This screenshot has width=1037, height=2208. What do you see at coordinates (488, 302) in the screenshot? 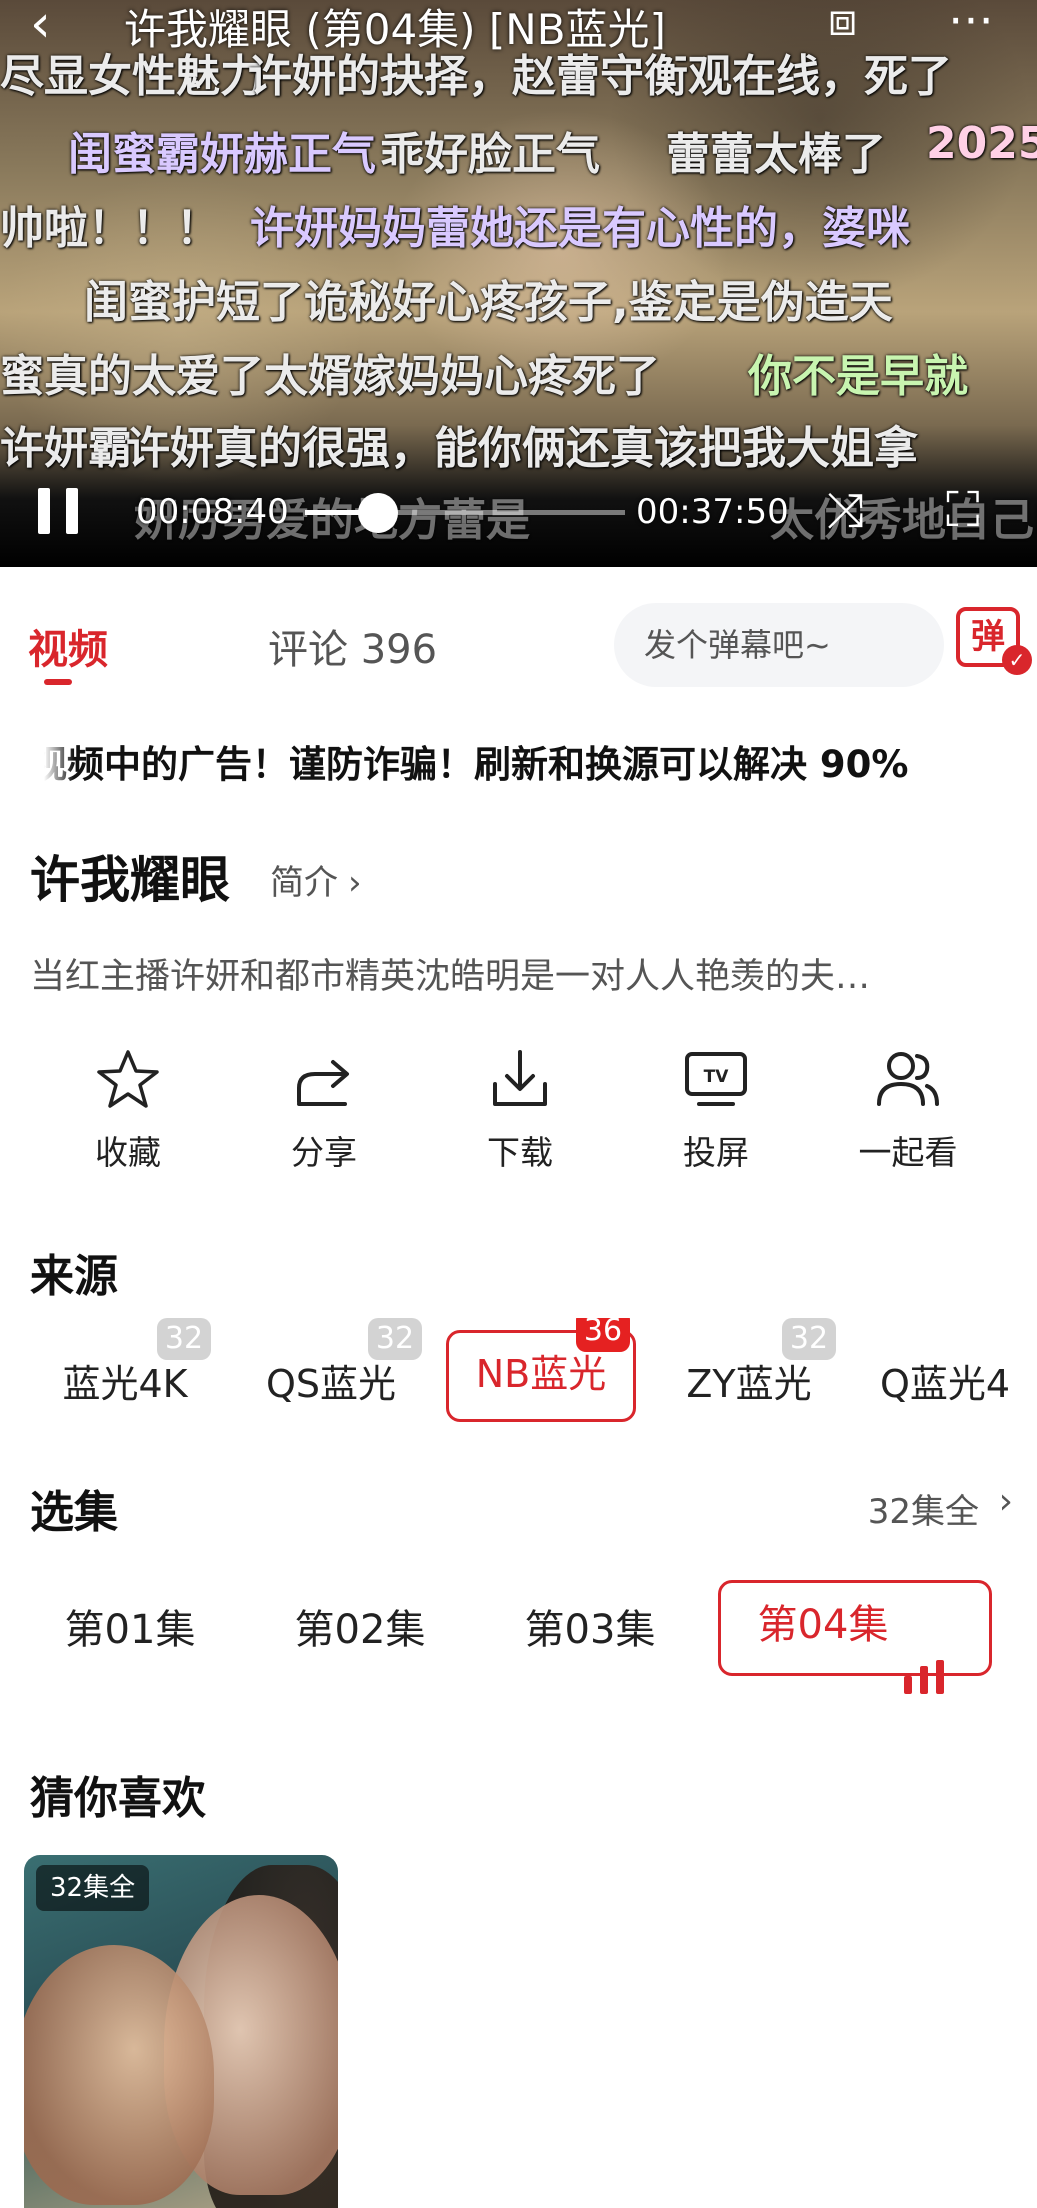
I see `danmaku-line: 闺蜜护短了诡秘好心疼孩子,鉴定是伪造天` at bounding box center [488, 302].